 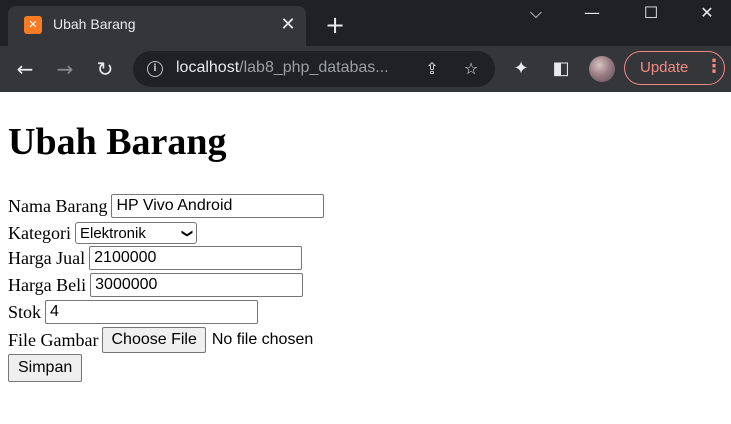 I want to click on profile-avatar, so click(x=602, y=69).